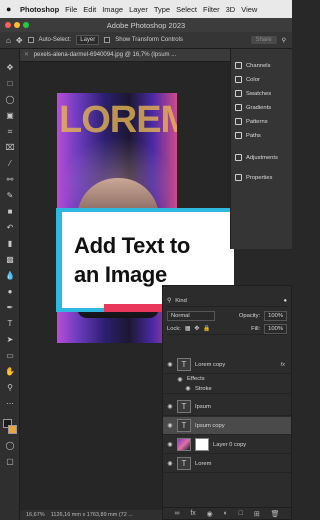  Describe the element at coordinates (10, 148) in the screenshot. I see `frame-tool-icon: ⌧` at that location.